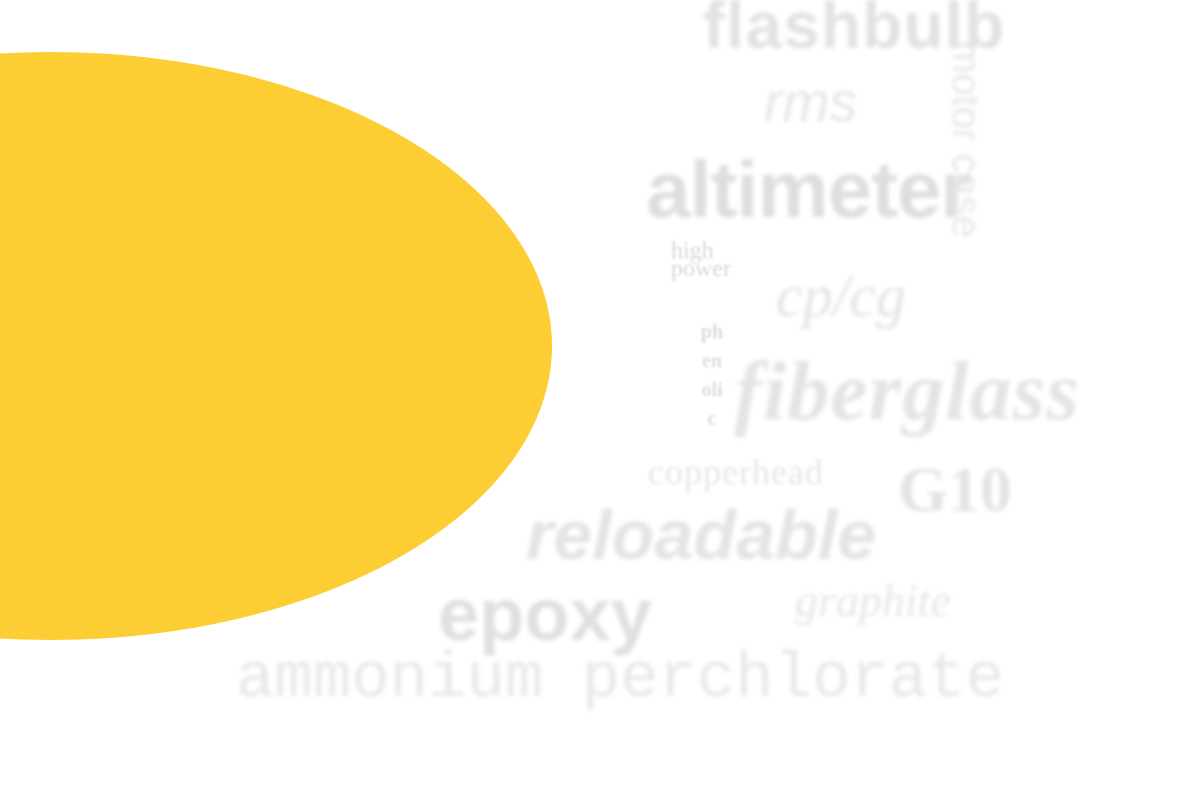 This screenshot has height=800, width=1200. I want to click on word-cp-cg: cp/cg, so click(841, 296).